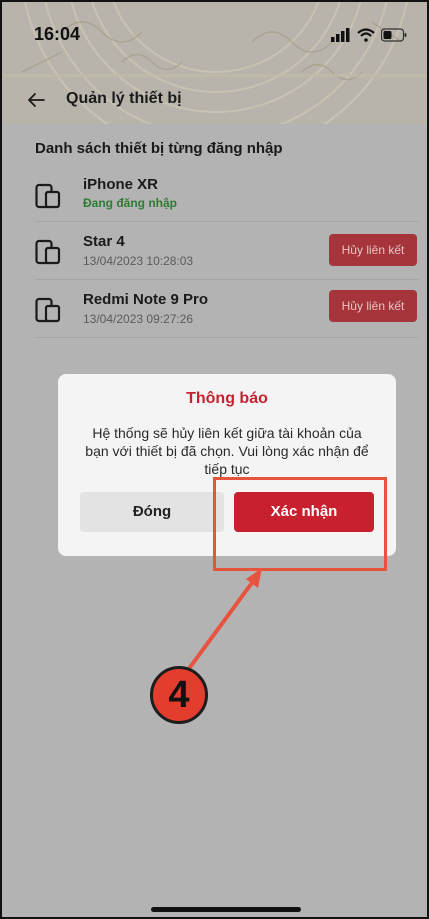  What do you see at coordinates (226, 909) in the screenshot?
I see `home-indicator` at bounding box center [226, 909].